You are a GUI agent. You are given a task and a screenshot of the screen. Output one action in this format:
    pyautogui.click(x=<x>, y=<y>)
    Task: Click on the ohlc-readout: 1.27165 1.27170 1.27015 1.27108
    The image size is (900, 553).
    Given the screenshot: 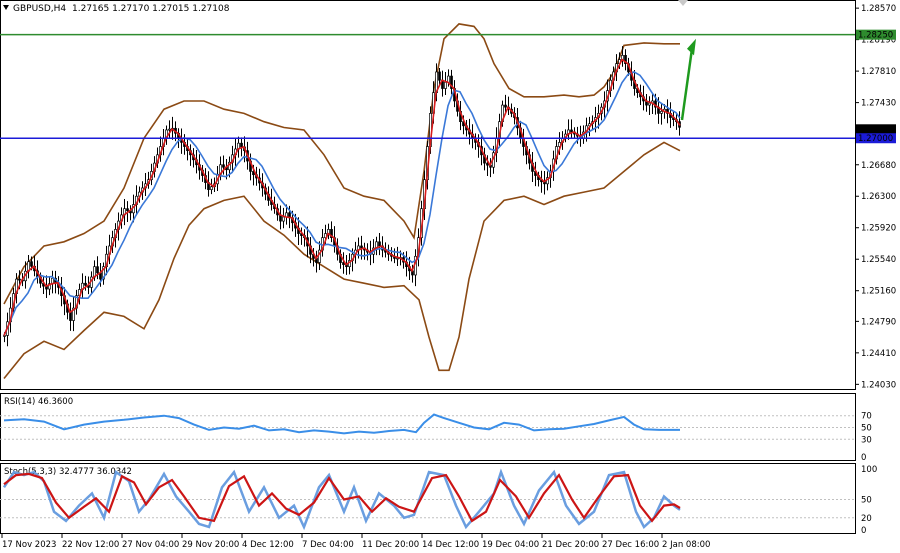 What is the action you would take?
    pyautogui.click(x=151, y=9)
    